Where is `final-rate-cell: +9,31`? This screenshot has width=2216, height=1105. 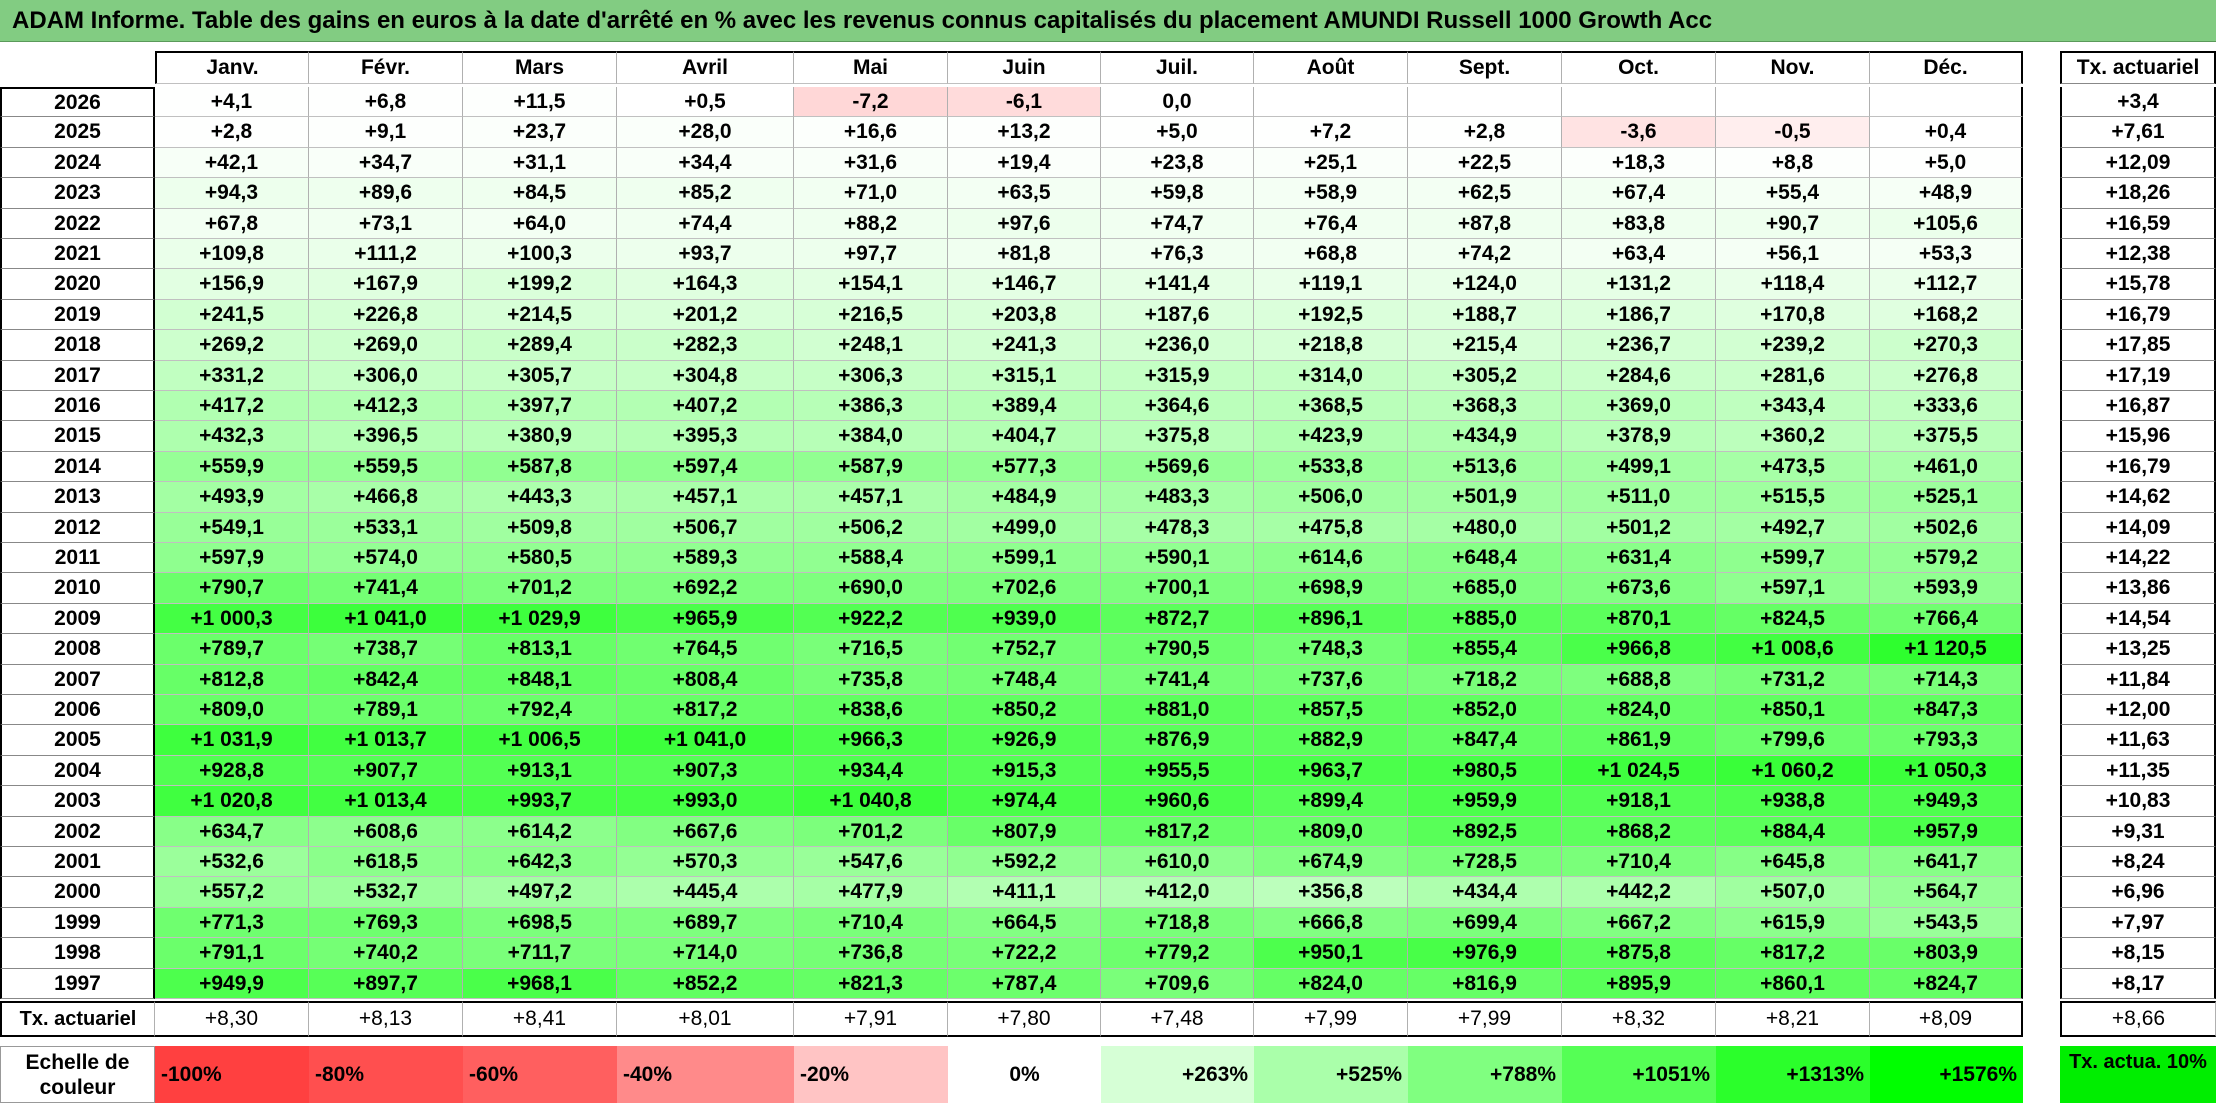 final-rate-cell: +9,31 is located at coordinates (2138, 832).